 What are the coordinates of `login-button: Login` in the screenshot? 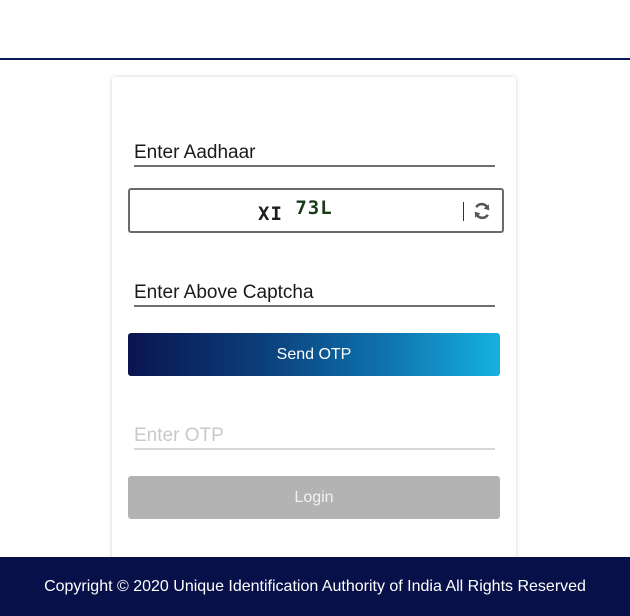 It's located at (314, 497).